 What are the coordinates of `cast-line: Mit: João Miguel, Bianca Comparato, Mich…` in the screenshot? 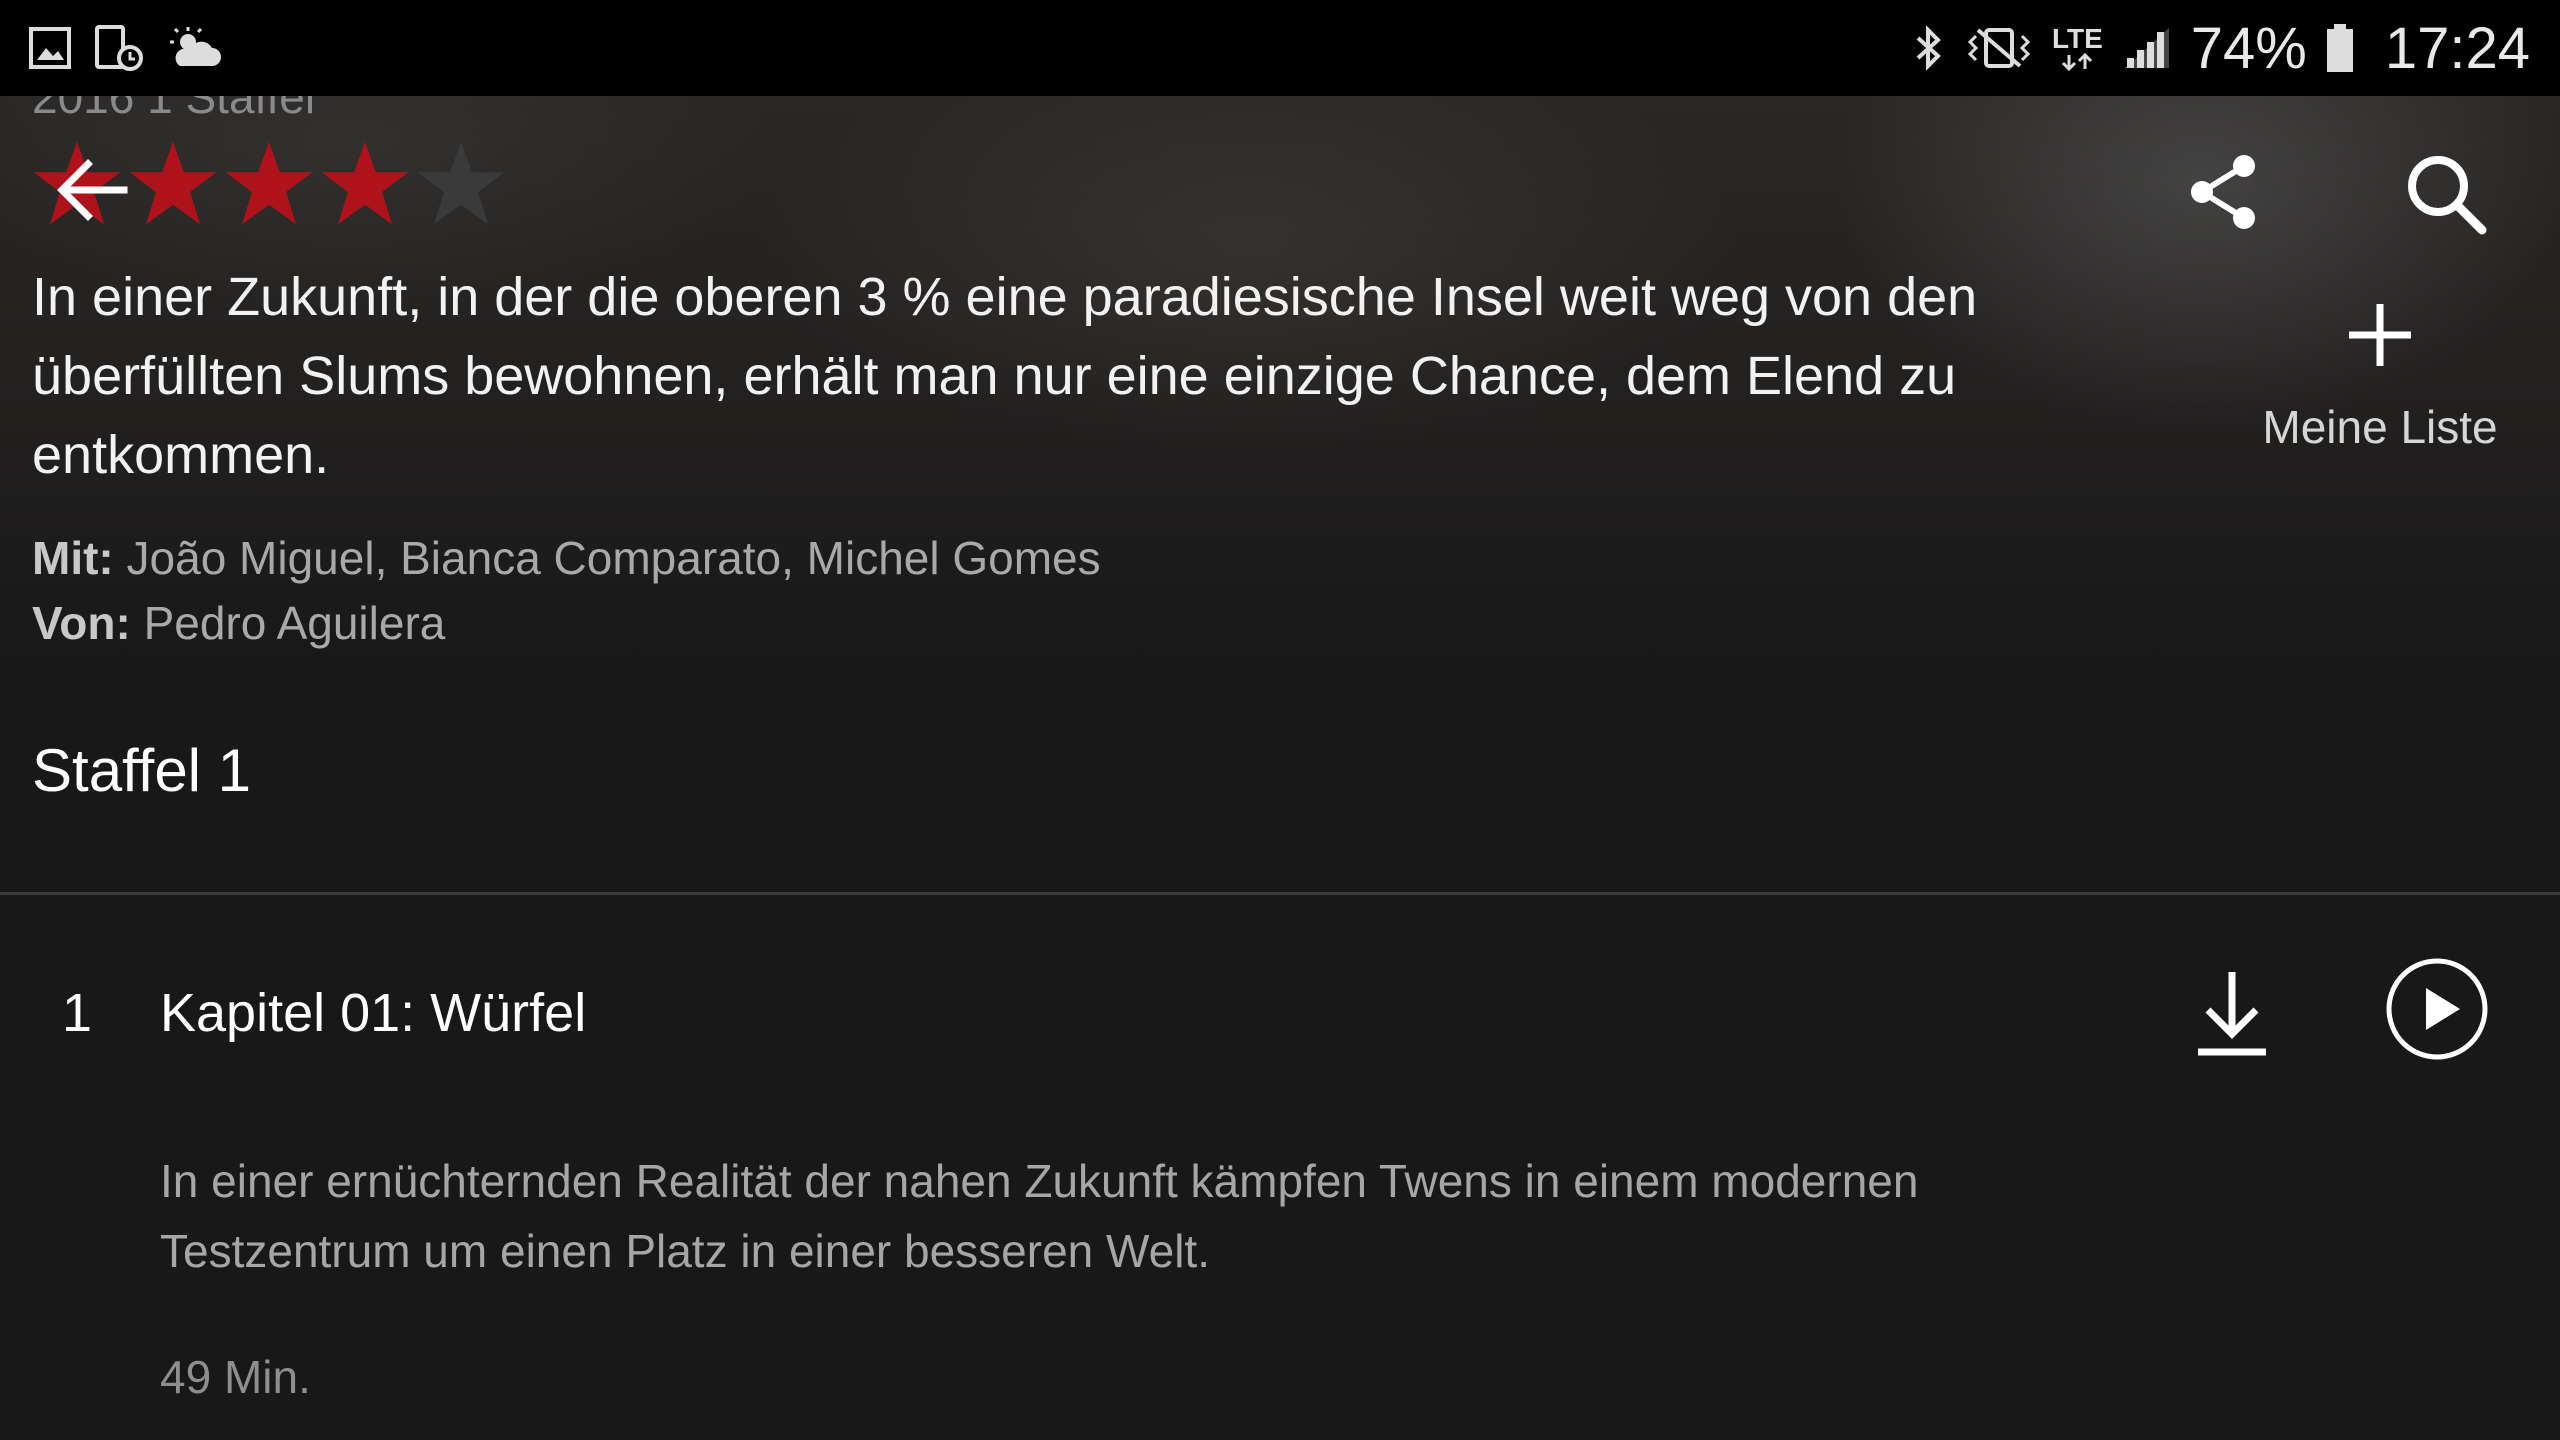 It's located at (566, 558).